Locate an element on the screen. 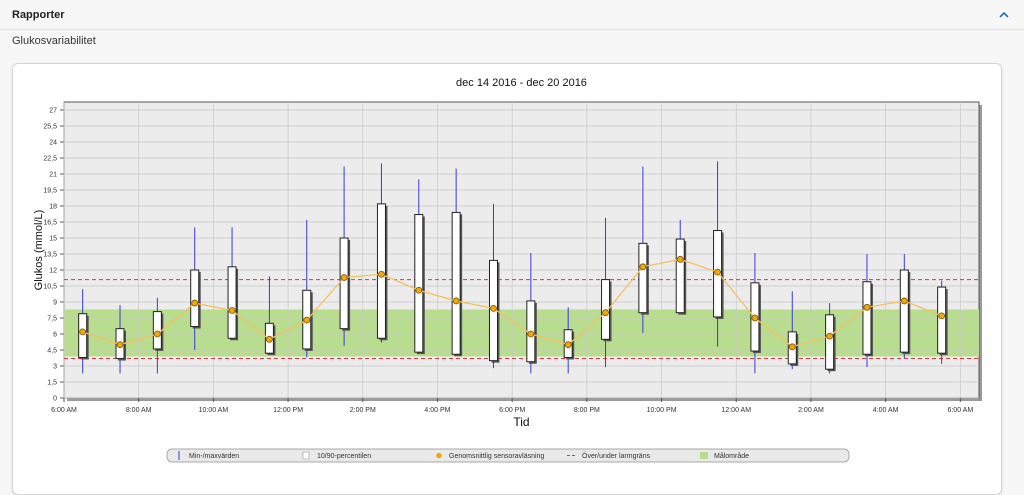 This screenshot has width=1024, height=495. x-tick-label: 2:00 PM is located at coordinates (363, 410).